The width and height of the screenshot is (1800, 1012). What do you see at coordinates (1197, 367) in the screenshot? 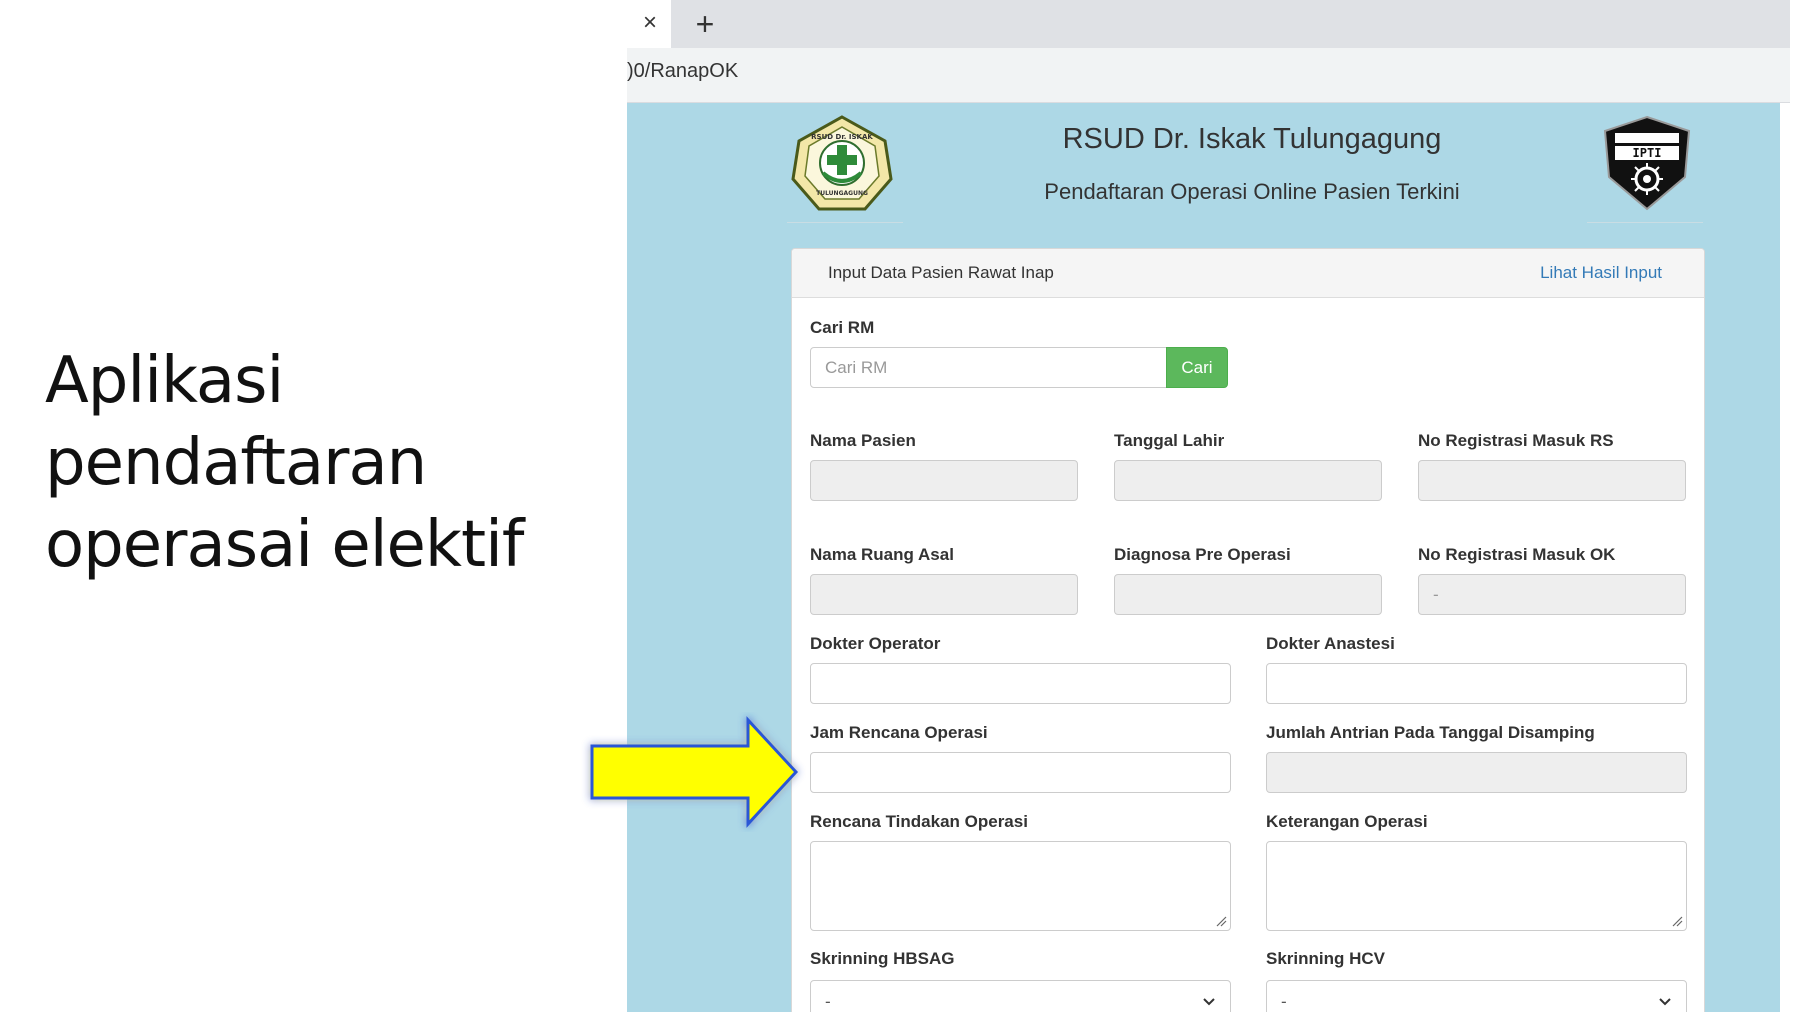
I see `cari-button: Cari` at bounding box center [1197, 367].